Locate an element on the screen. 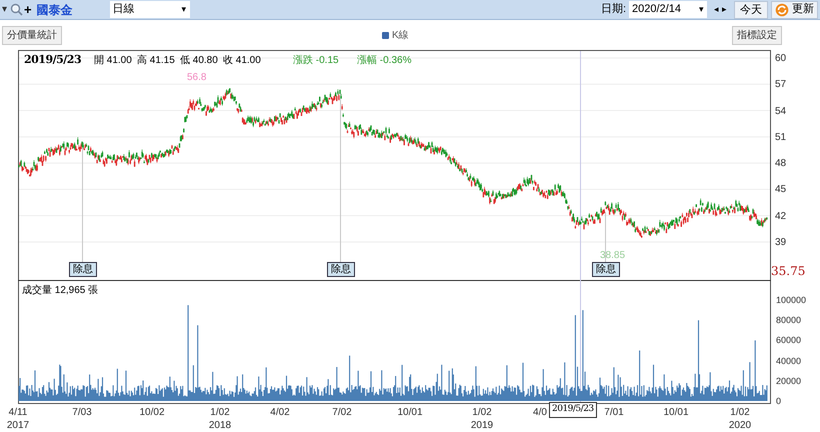  year-axis-label: 2020 is located at coordinates (740, 425).